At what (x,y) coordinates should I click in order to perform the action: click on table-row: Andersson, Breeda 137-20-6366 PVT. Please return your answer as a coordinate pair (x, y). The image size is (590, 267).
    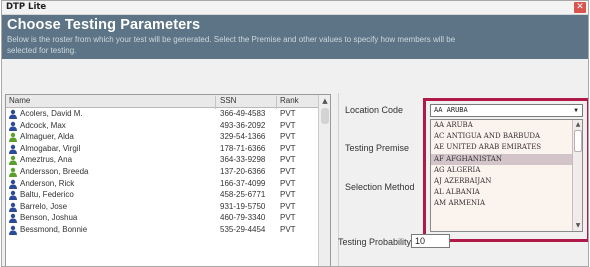
    Looking at the image, I should click on (168, 172).